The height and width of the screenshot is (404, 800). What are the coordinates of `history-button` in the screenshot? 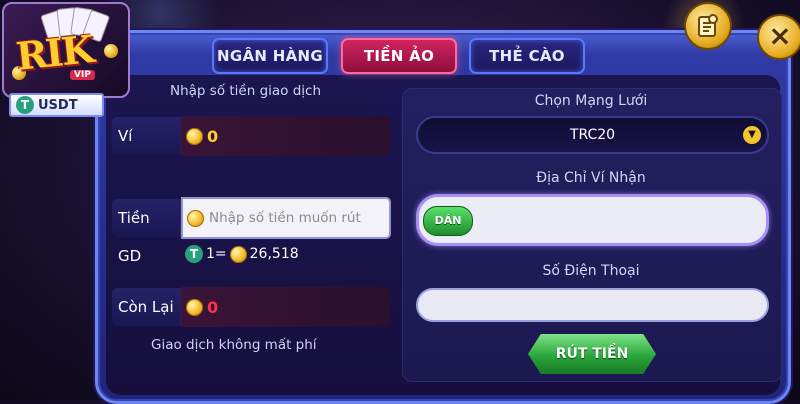 It's located at (708, 26).